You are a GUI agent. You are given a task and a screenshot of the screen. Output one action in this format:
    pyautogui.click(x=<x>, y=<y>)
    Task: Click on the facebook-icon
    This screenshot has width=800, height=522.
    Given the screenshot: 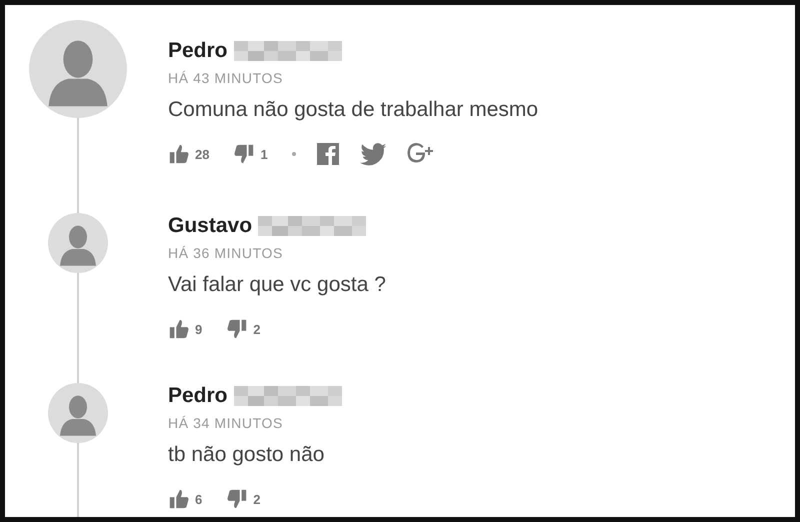 What is the action you would take?
    pyautogui.click(x=328, y=154)
    